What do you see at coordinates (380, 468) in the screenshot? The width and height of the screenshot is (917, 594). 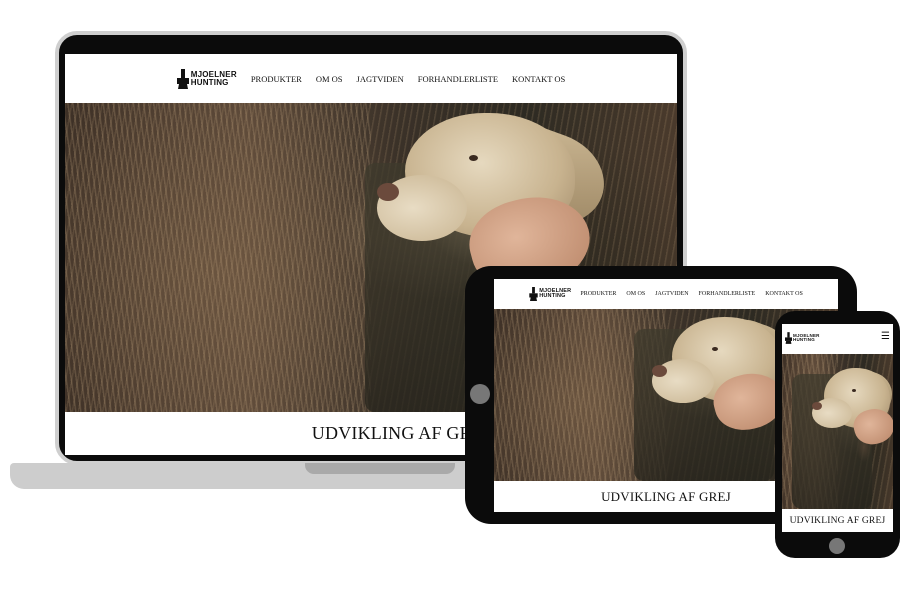 I see `laptop-trackpad-notch` at bounding box center [380, 468].